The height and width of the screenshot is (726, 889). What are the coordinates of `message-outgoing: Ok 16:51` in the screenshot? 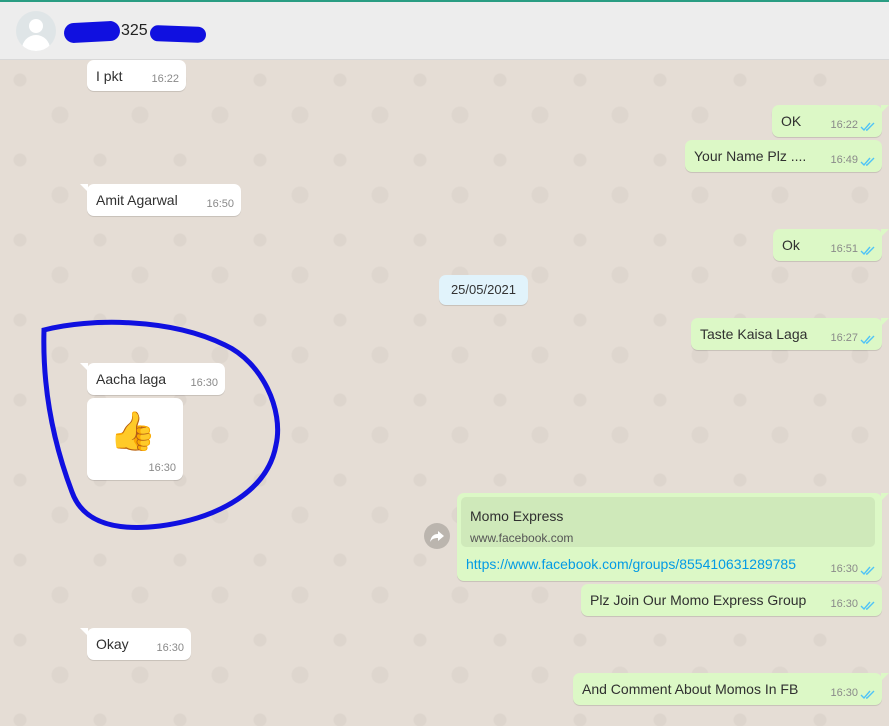 It's located at (831, 245).